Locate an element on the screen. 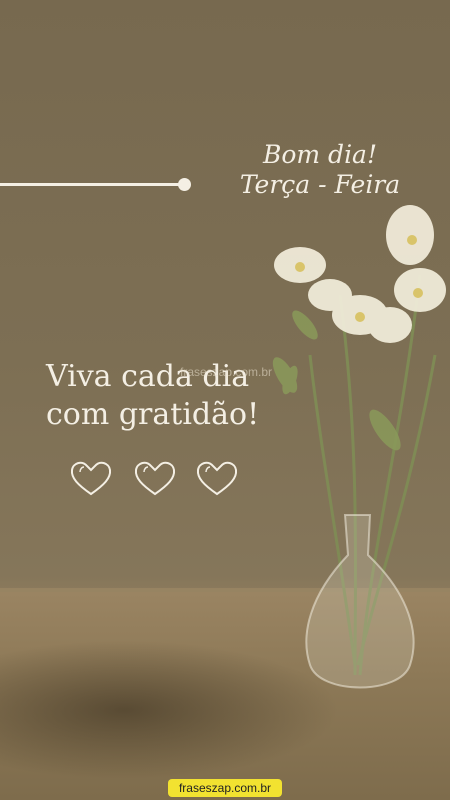 This screenshot has height=800, width=450. decorative-line is located at coordinates (92, 184).